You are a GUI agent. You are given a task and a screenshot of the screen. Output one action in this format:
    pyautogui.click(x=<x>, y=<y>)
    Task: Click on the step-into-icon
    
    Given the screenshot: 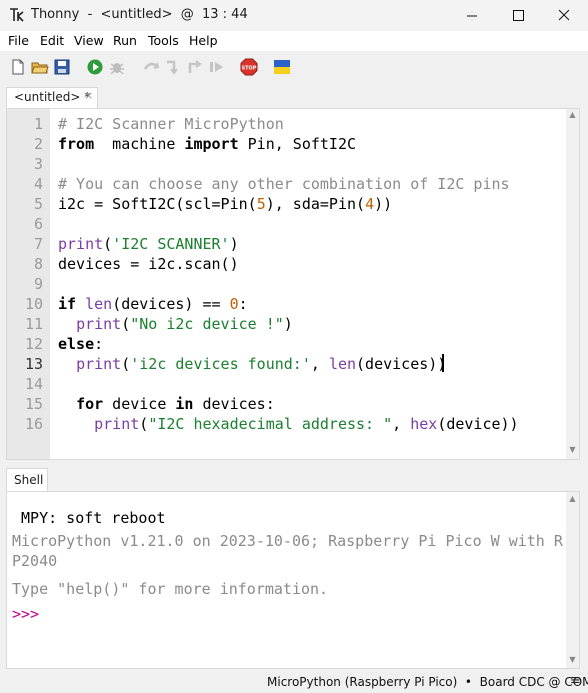 What is the action you would take?
    pyautogui.click(x=173, y=67)
    